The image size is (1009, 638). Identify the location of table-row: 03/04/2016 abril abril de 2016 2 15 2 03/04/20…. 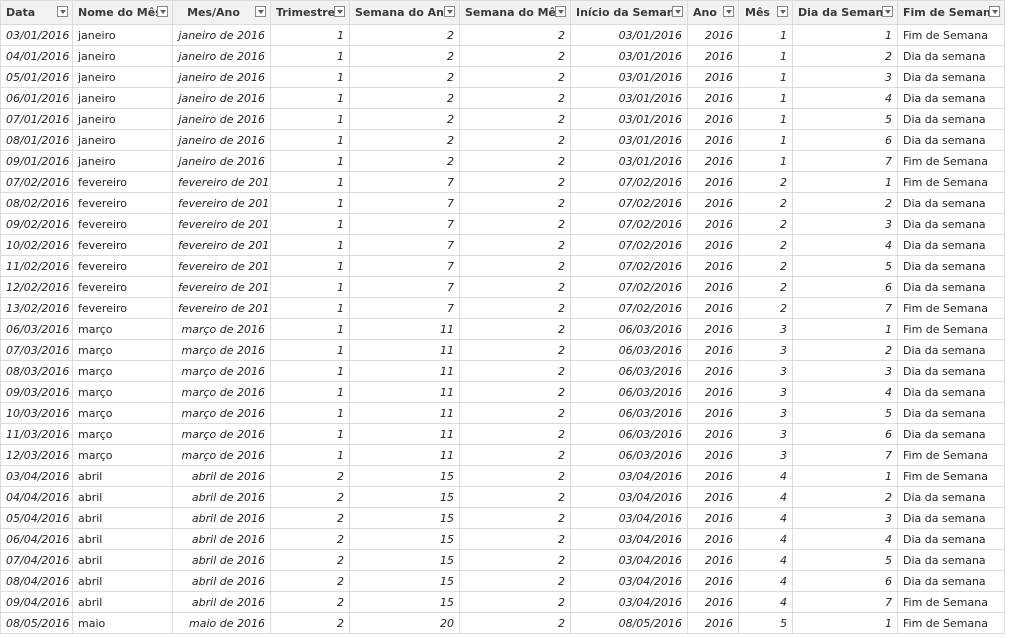
(502, 476).